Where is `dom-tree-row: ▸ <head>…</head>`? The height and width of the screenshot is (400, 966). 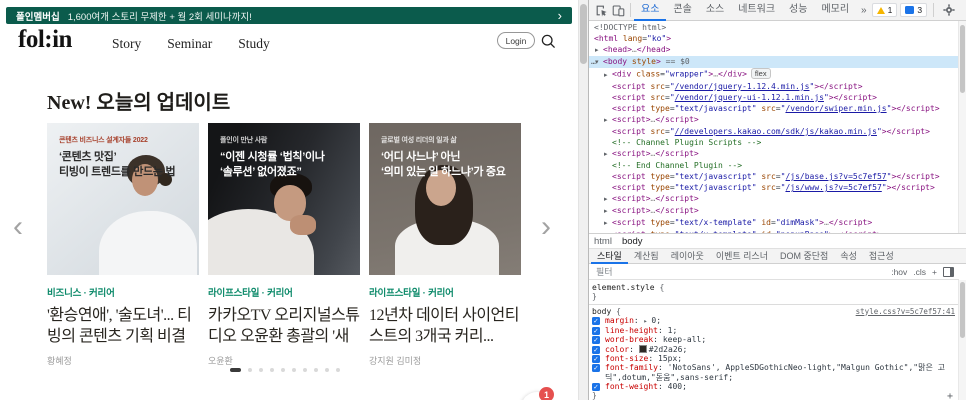 dom-tree-row: ▸ <head>…</head> is located at coordinates (774, 50).